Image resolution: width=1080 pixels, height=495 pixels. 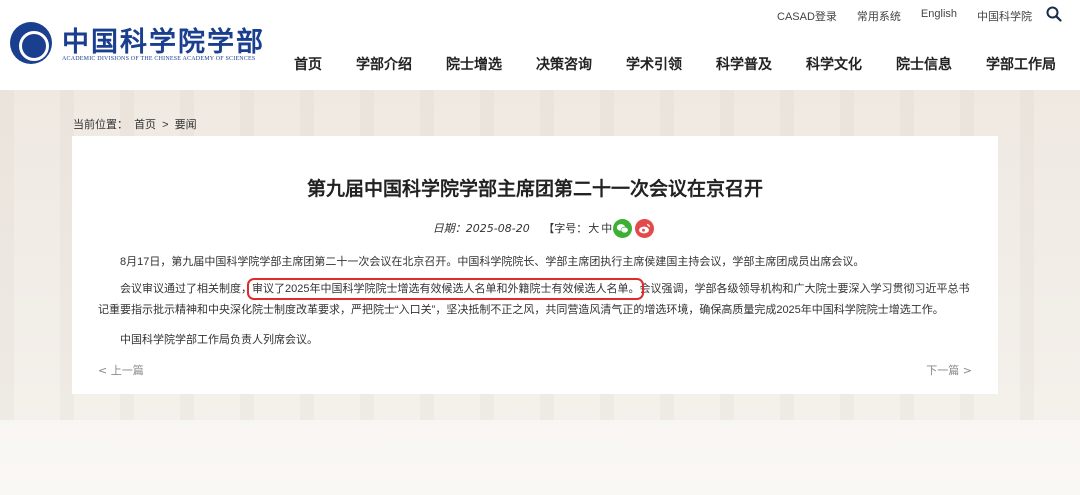 I want to click on font-size-label: 【字号：, so click(x=565, y=228).